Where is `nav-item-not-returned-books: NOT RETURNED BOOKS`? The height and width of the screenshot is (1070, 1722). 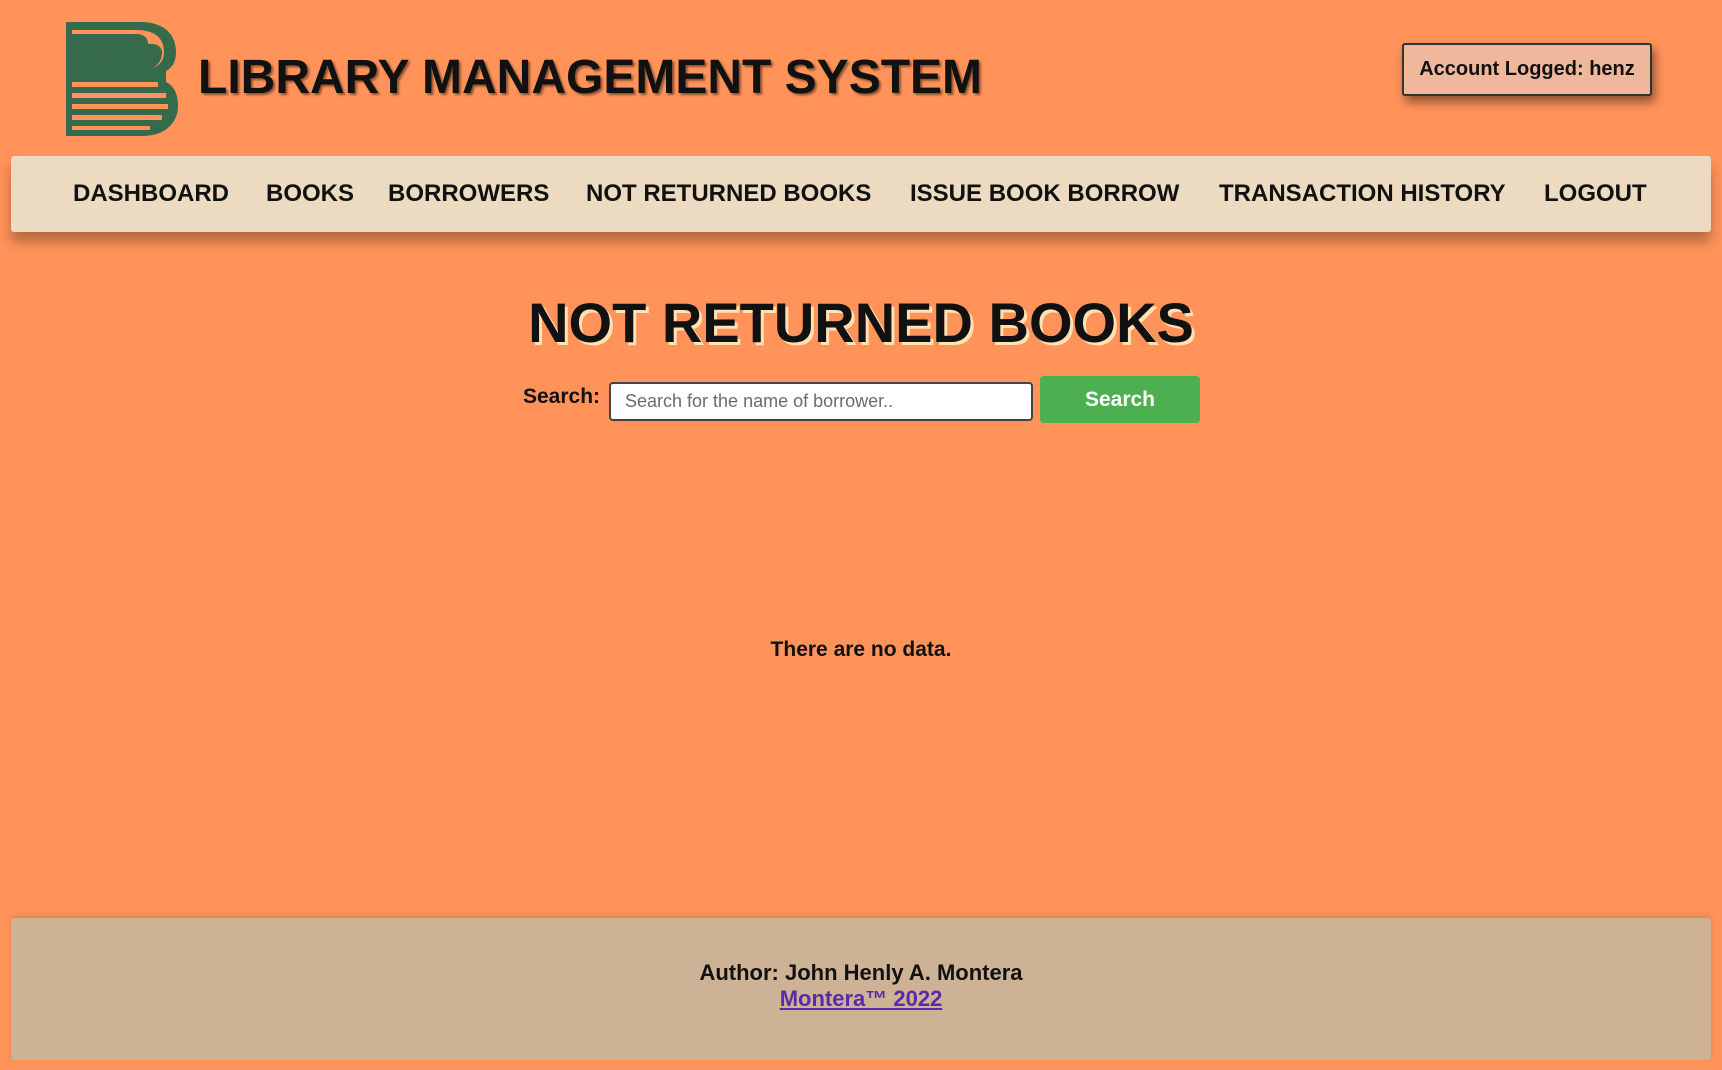 nav-item-not-returned-books: NOT RETURNED BOOKS is located at coordinates (728, 194).